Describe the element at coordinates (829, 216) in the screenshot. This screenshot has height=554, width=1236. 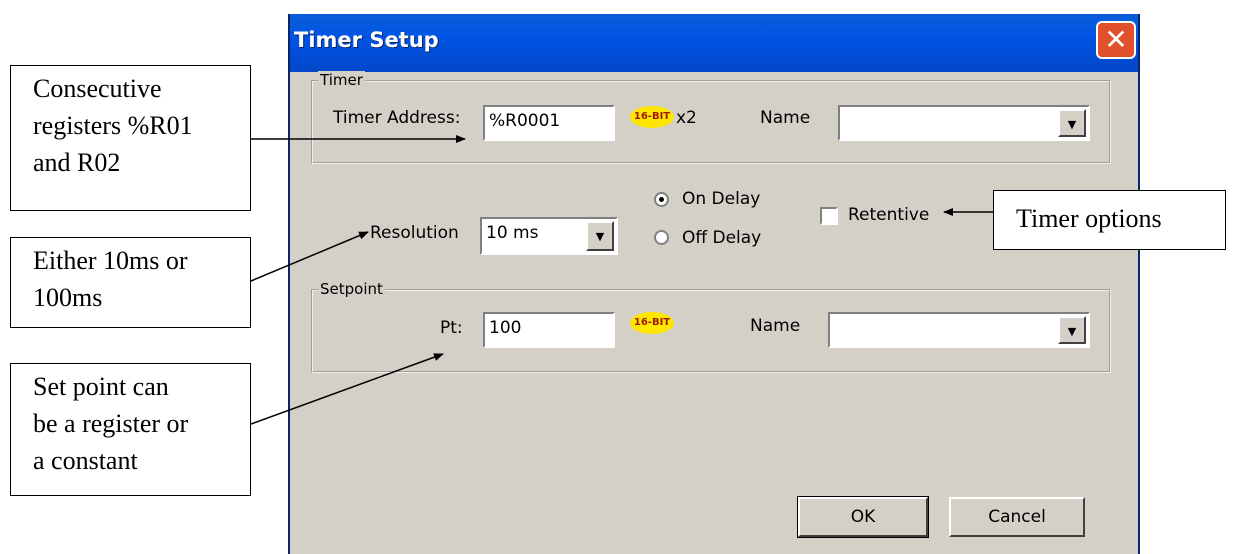
I see `retentive-checkbox` at that location.